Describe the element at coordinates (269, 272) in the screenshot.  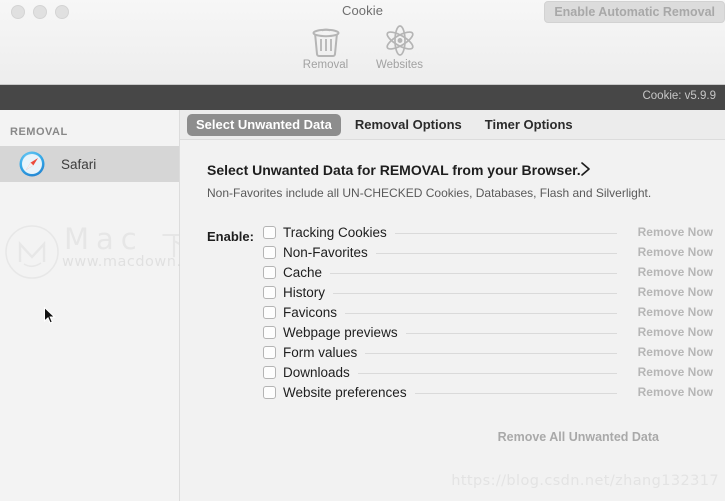
I see `checkbox-cache` at that location.